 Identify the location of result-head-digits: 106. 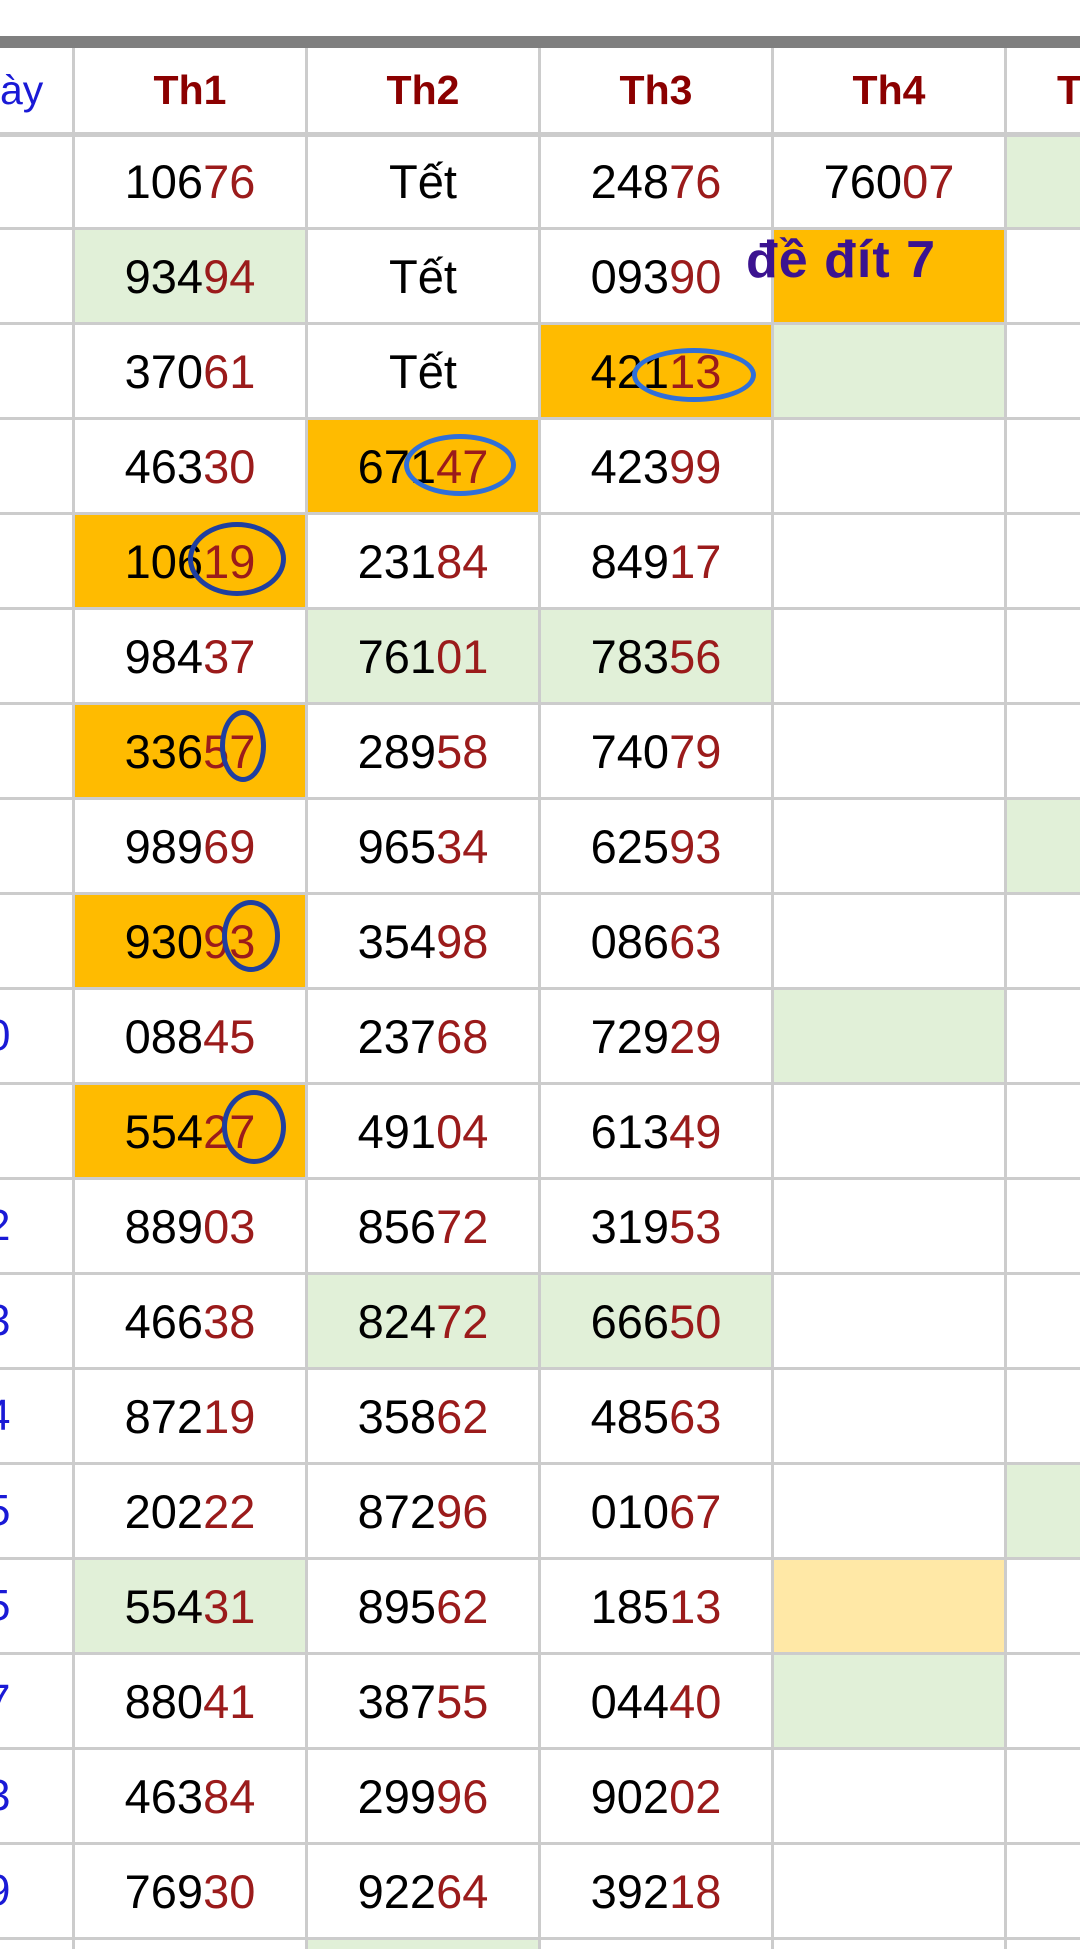
(164, 181).